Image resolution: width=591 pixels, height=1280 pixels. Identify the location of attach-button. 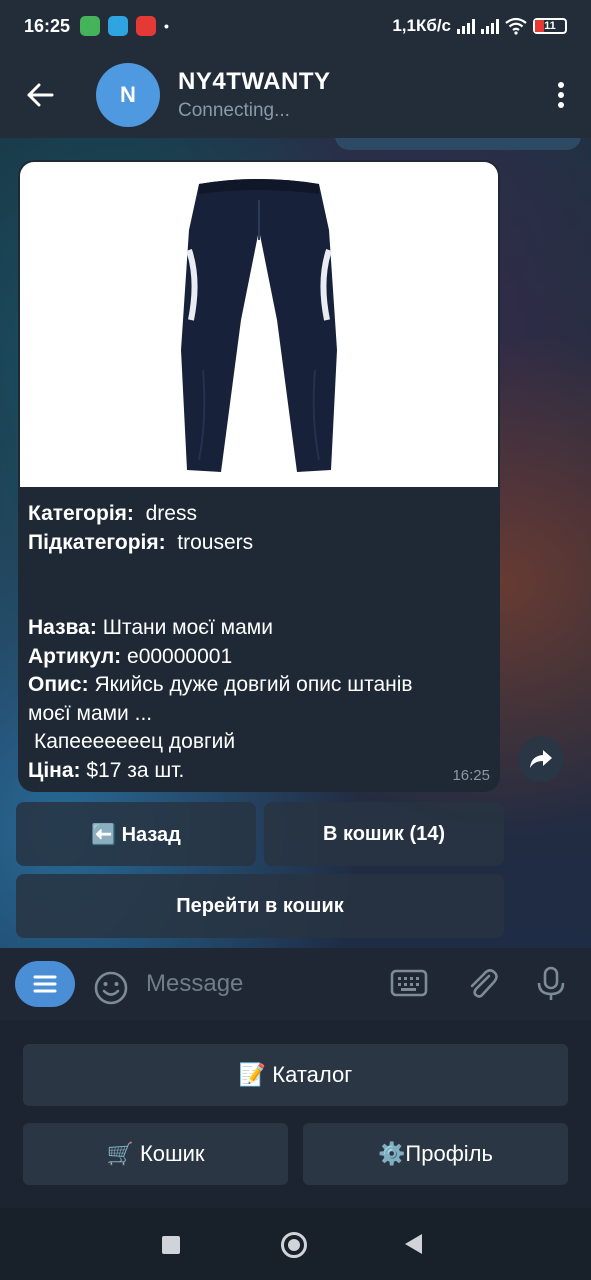
(482, 986).